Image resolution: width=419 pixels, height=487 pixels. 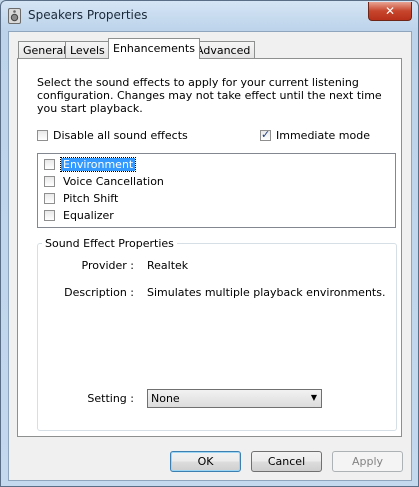 I want to click on tab-advanced: Advanced, so click(x=223, y=50).